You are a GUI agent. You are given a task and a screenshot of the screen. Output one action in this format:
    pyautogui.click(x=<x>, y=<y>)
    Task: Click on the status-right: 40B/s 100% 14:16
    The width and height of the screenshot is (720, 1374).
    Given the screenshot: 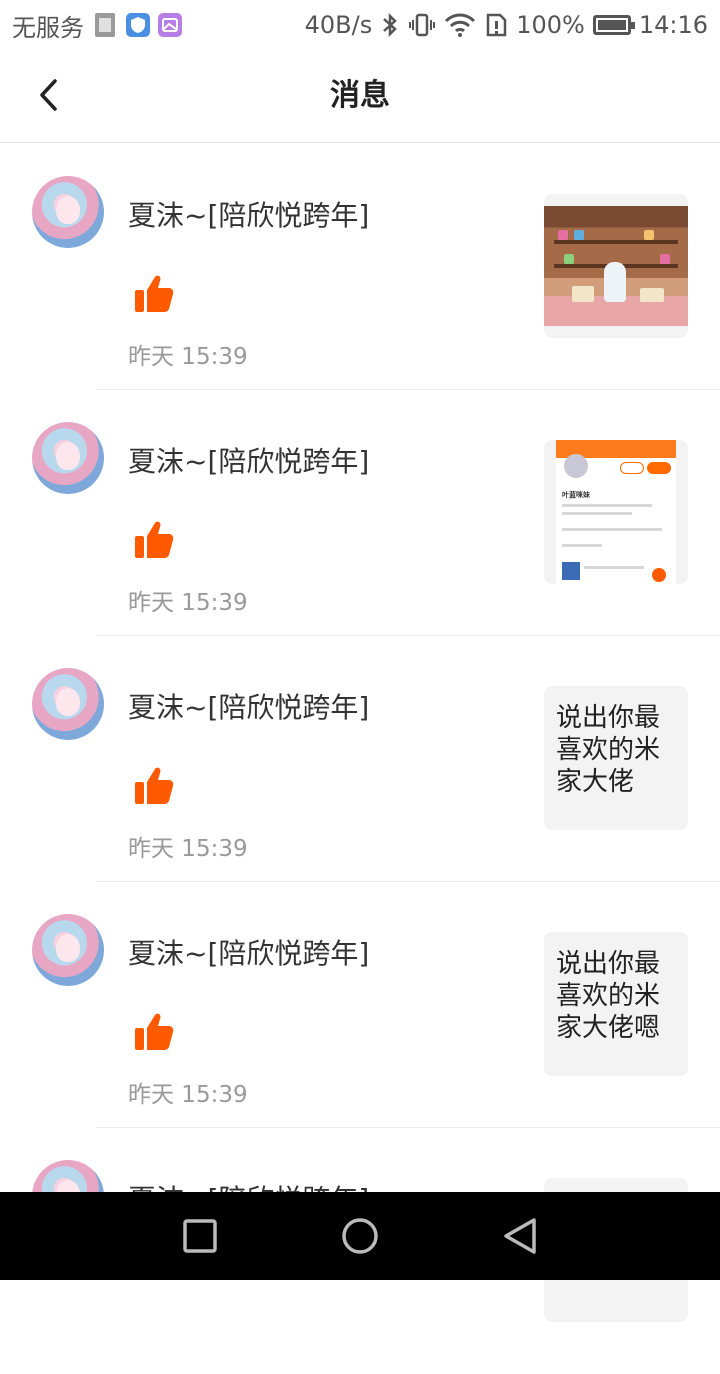 What is the action you would take?
    pyautogui.click(x=506, y=25)
    